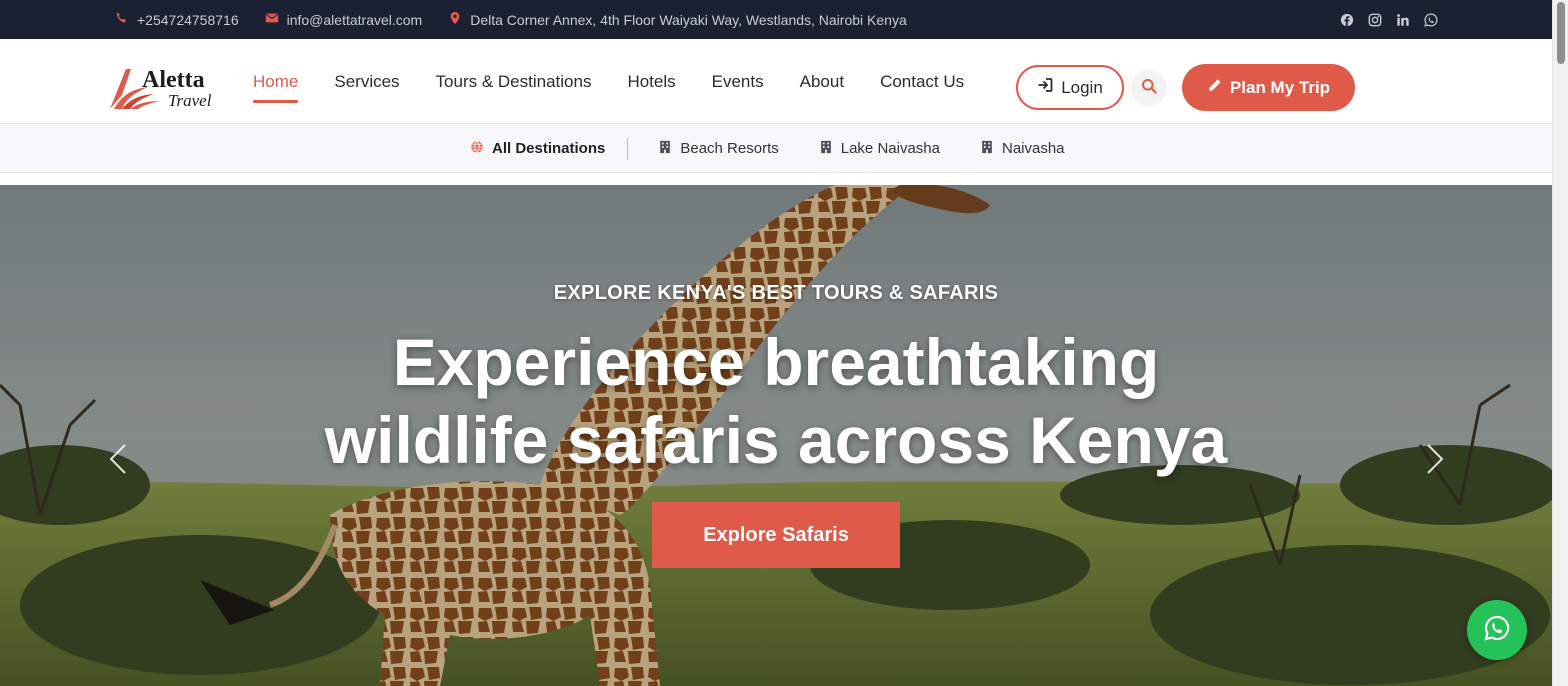 This screenshot has width=1568, height=686. What do you see at coordinates (651, 82) in the screenshot?
I see `nav-item-hotels: Hotels` at bounding box center [651, 82].